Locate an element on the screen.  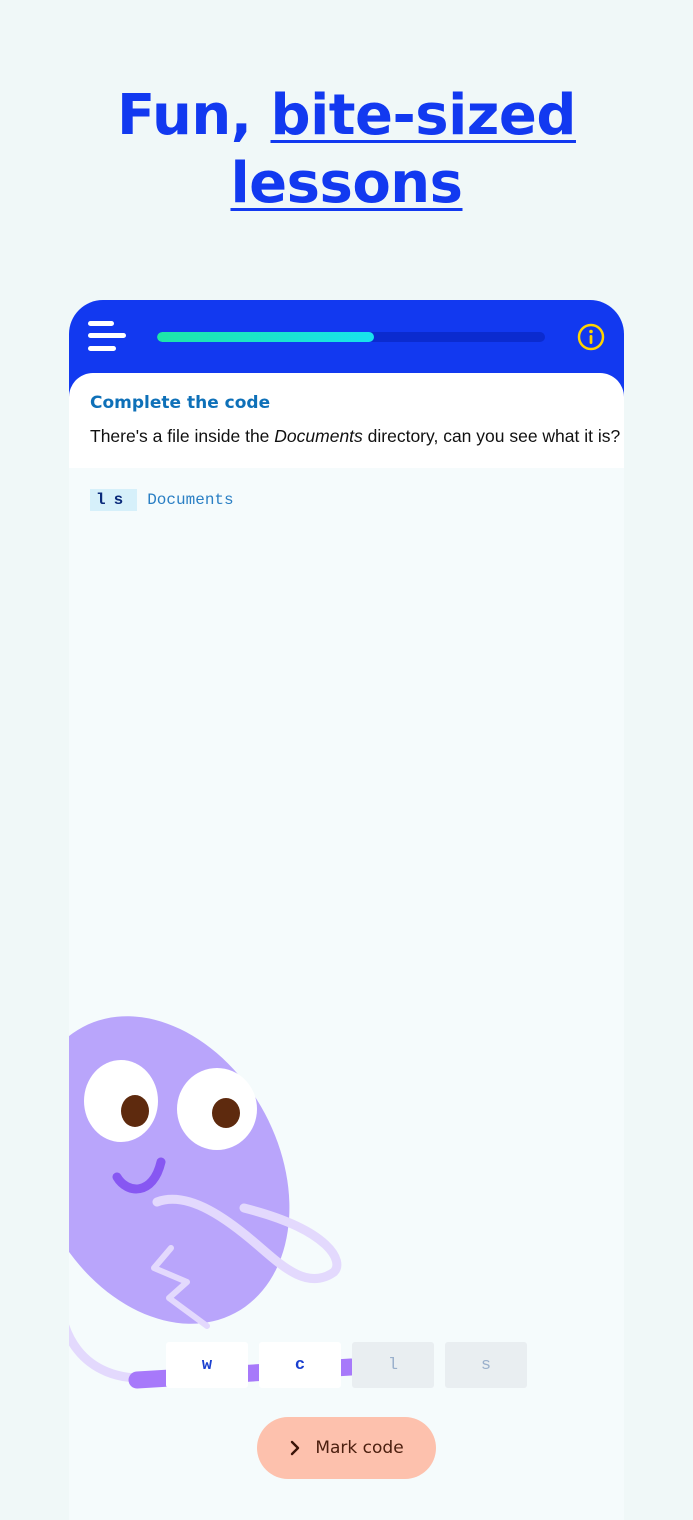
thinking-mascot-illustration is located at coordinates (214, 1202).